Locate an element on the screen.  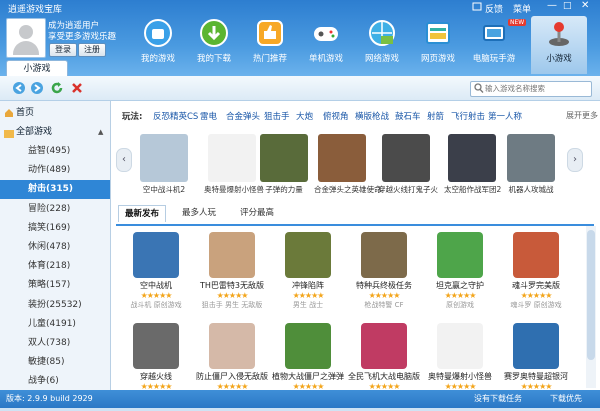
filter-tag: 射箭 is located at coordinates (435, 116).